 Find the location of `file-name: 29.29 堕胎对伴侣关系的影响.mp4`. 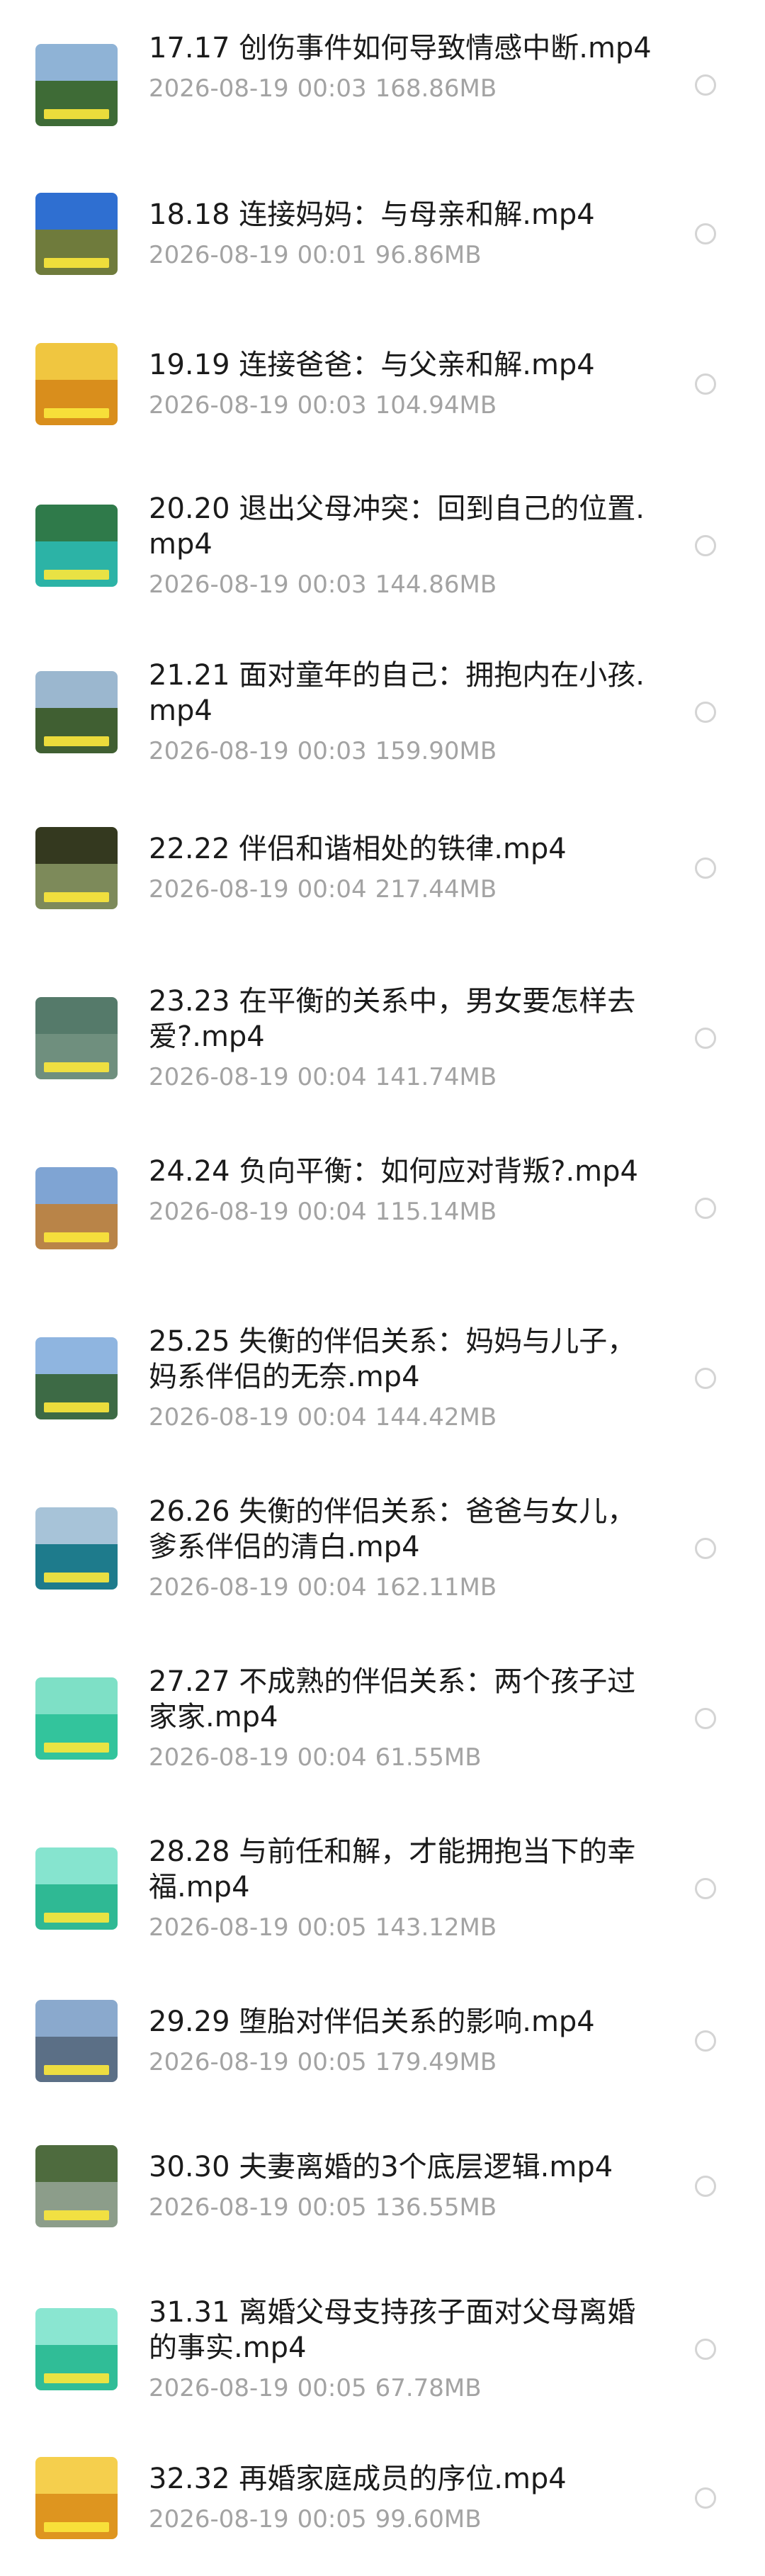

file-name: 29.29 堕胎对伴侣关系的影响.mp4 is located at coordinates (372, 2022).